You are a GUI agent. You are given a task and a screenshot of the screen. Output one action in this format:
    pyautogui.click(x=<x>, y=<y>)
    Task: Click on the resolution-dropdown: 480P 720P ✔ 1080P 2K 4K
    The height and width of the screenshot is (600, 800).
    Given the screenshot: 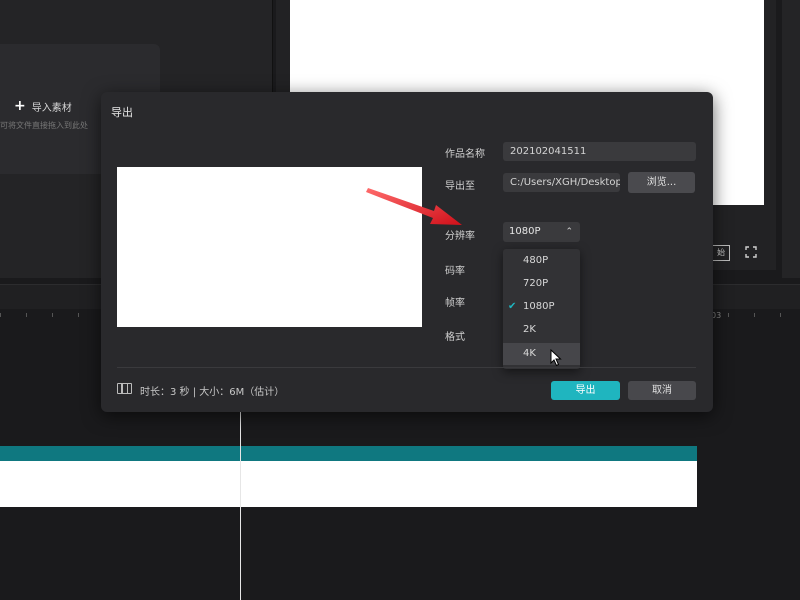 What is the action you would take?
    pyautogui.click(x=541, y=309)
    